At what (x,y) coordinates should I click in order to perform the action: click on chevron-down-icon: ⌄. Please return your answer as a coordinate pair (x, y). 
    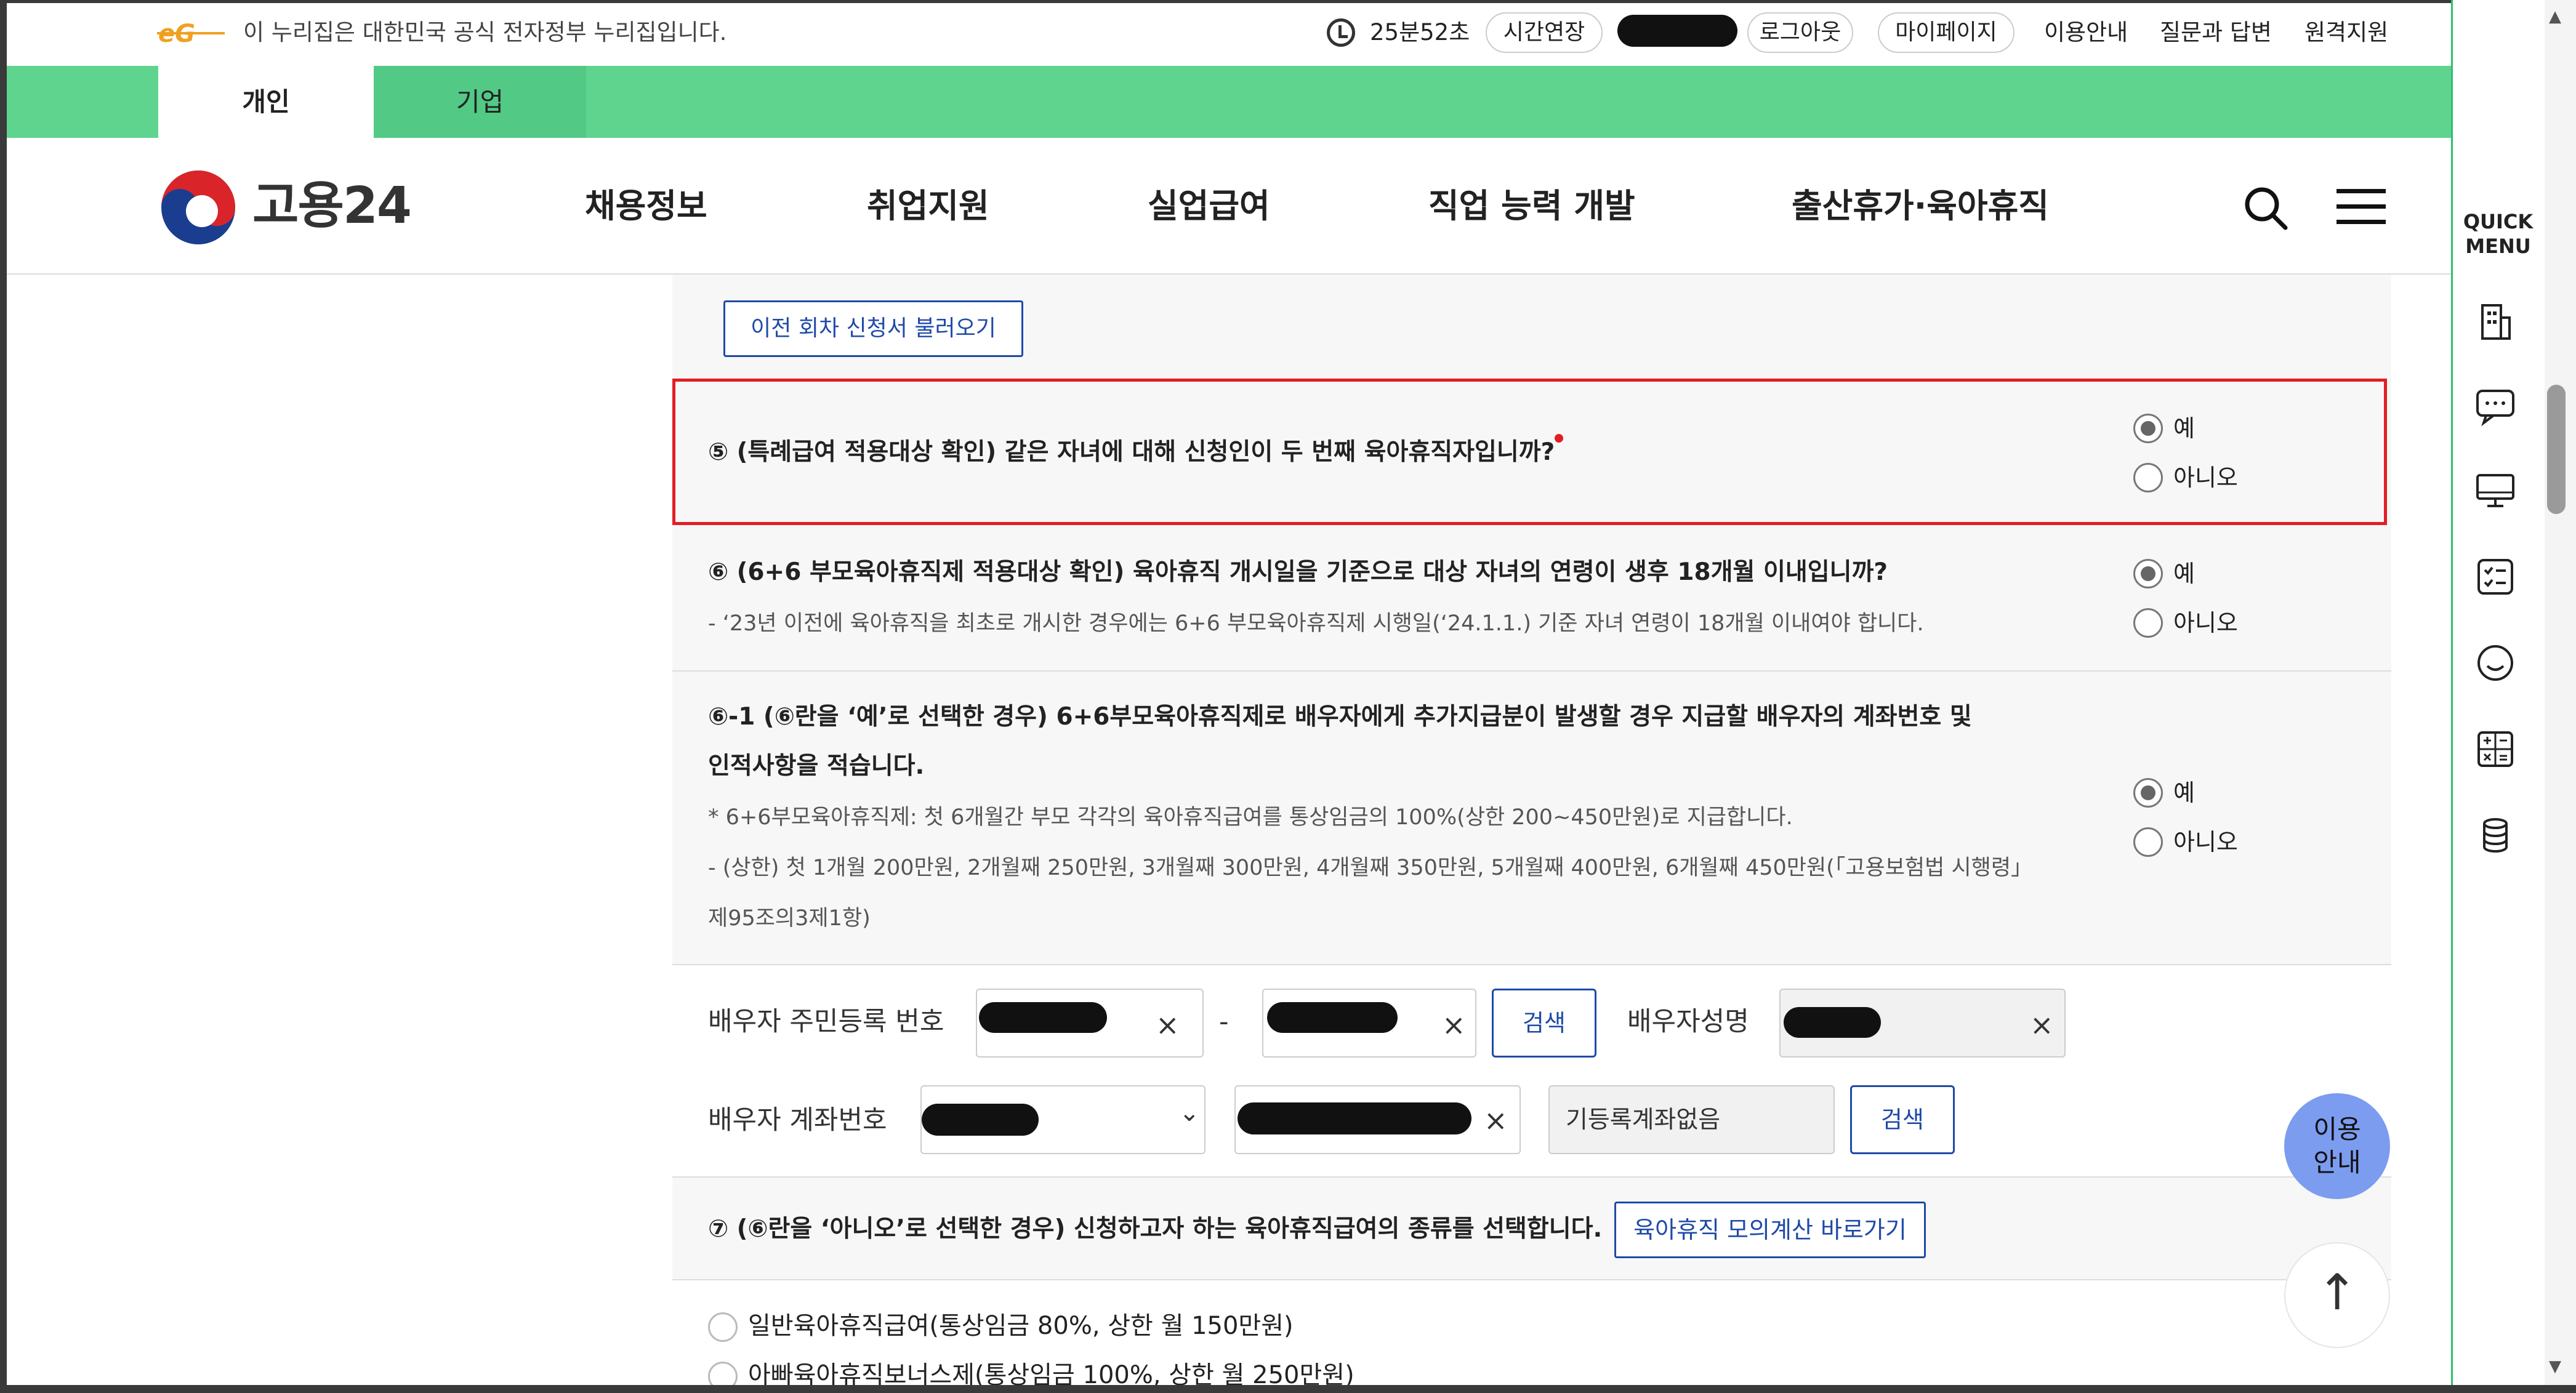
    Looking at the image, I should click on (1189, 1113).